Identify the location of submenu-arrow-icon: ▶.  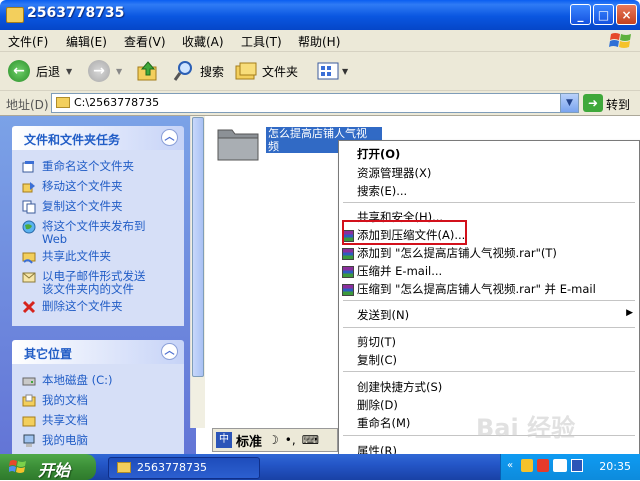
(629, 313).